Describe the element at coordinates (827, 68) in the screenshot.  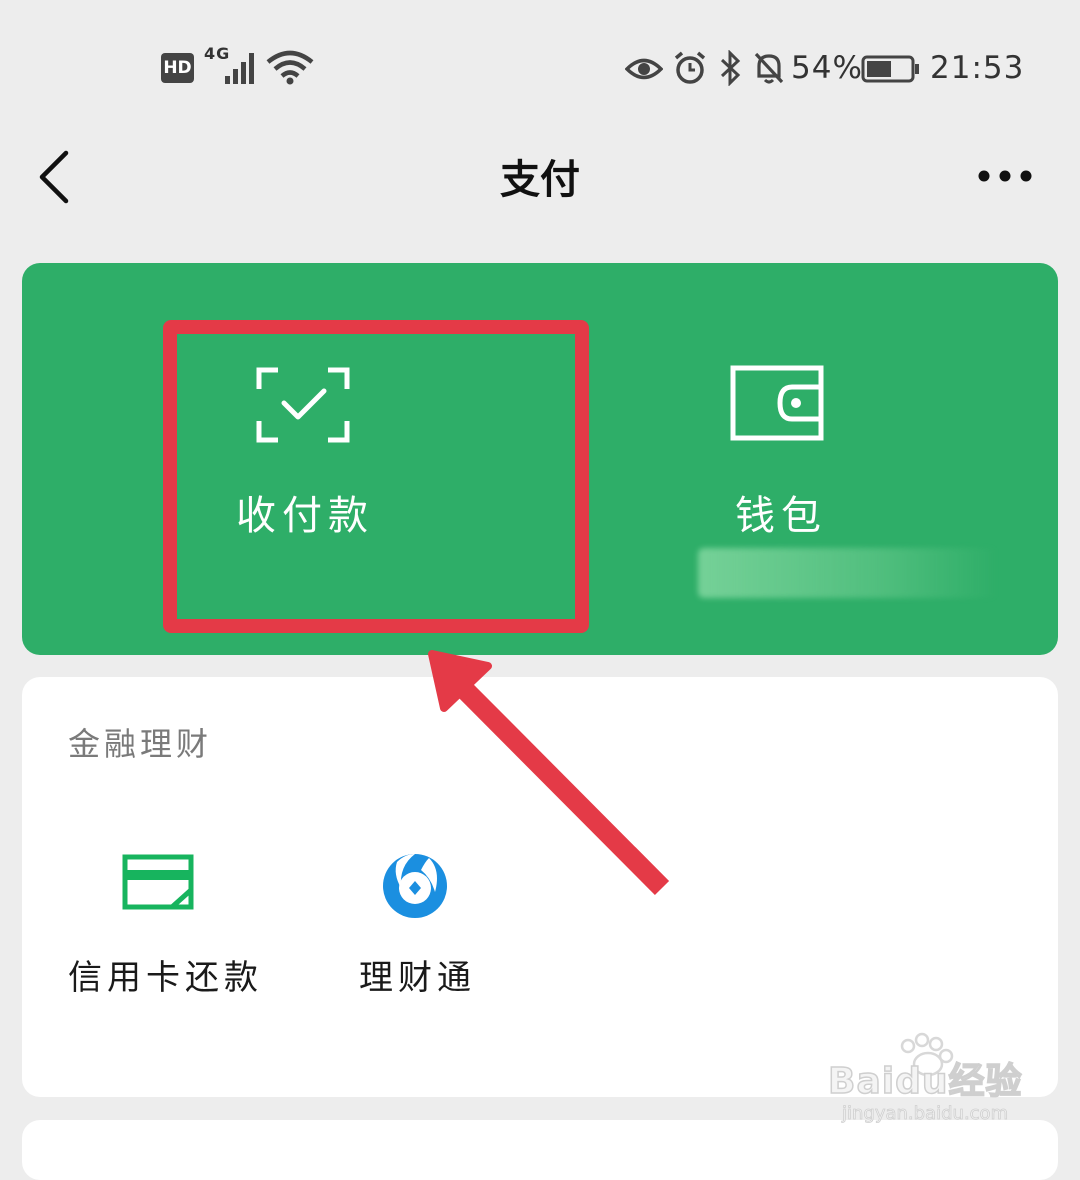
I see `battery-percent: 54%` at that location.